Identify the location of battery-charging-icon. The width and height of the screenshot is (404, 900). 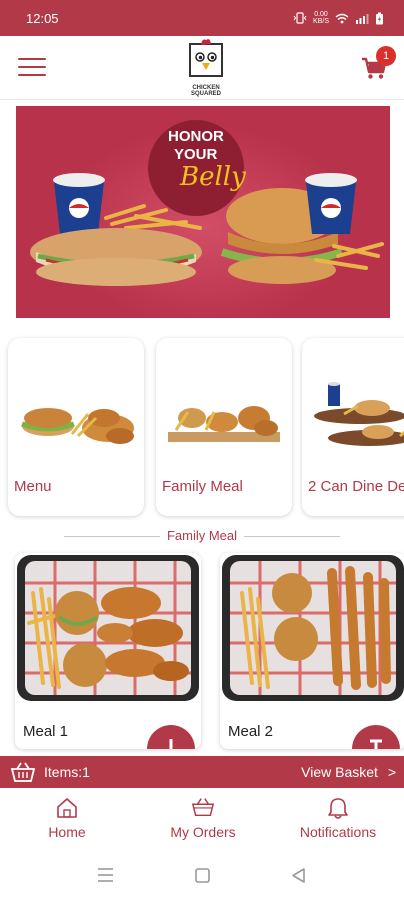
(379, 18).